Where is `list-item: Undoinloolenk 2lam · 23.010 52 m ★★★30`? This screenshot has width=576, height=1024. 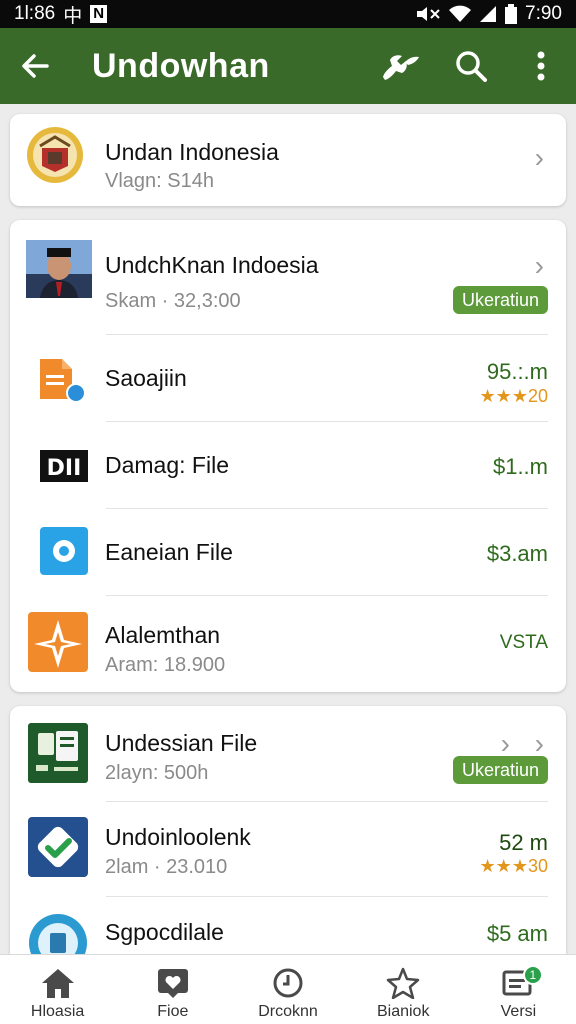
list-item: Undoinloolenk 2lam · 23.010 52 m ★★★30 is located at coordinates (288, 849).